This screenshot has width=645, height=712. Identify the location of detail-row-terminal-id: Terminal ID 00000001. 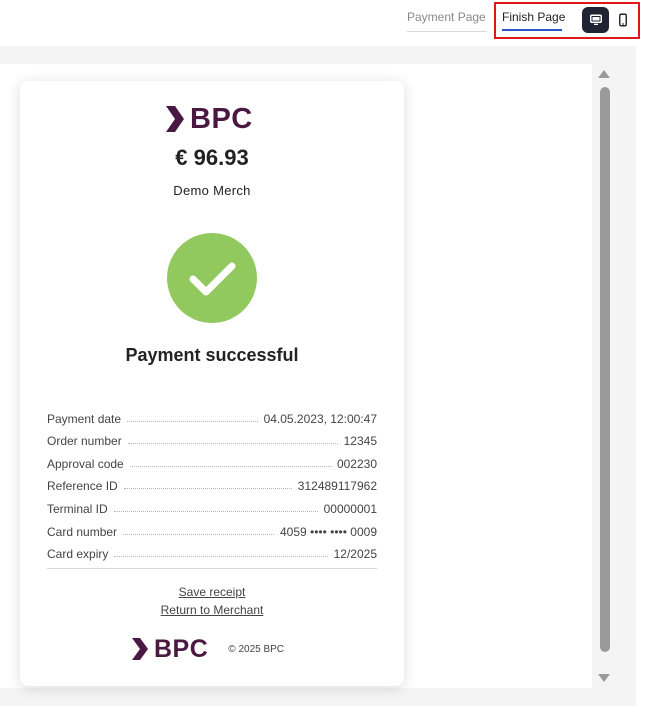
(212, 504).